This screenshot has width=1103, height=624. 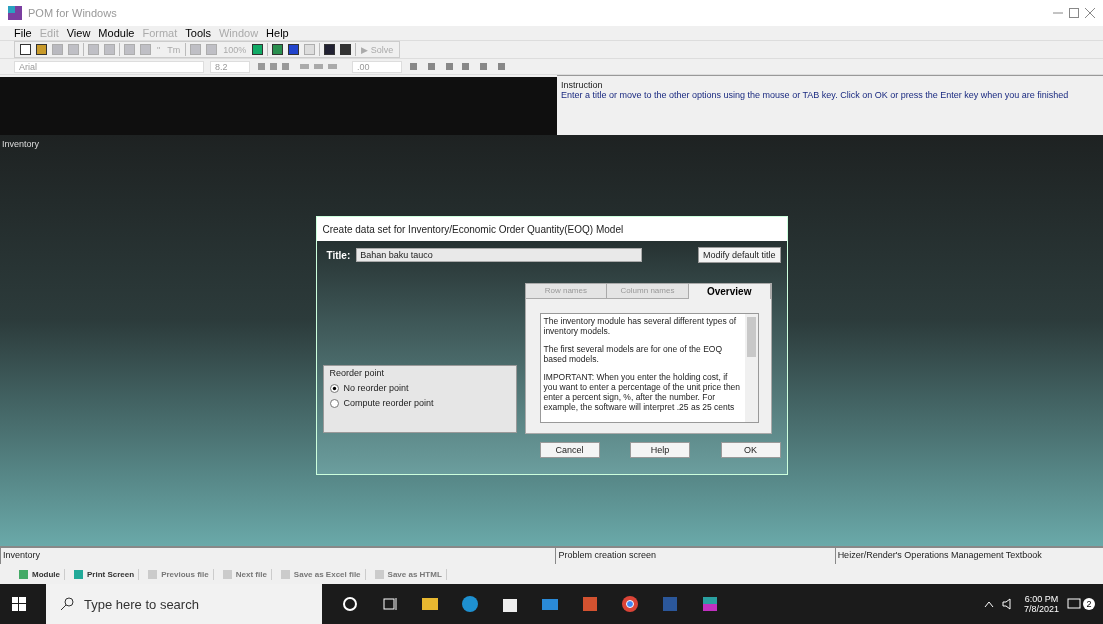 What do you see at coordinates (350, 604) in the screenshot?
I see `circle-icon` at bounding box center [350, 604].